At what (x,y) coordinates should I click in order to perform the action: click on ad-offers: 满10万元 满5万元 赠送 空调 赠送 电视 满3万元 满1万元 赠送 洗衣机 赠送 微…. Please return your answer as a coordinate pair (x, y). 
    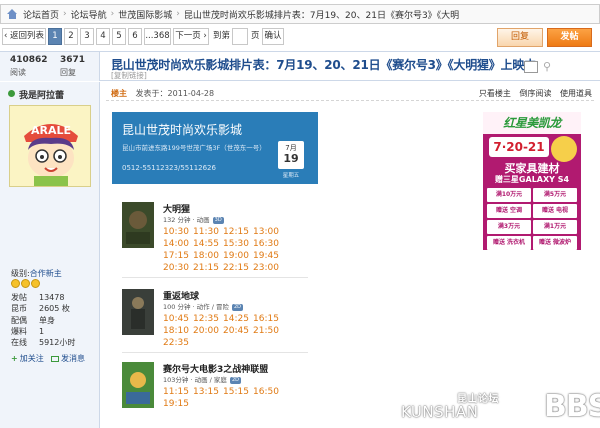
    Looking at the image, I should click on (532, 219).